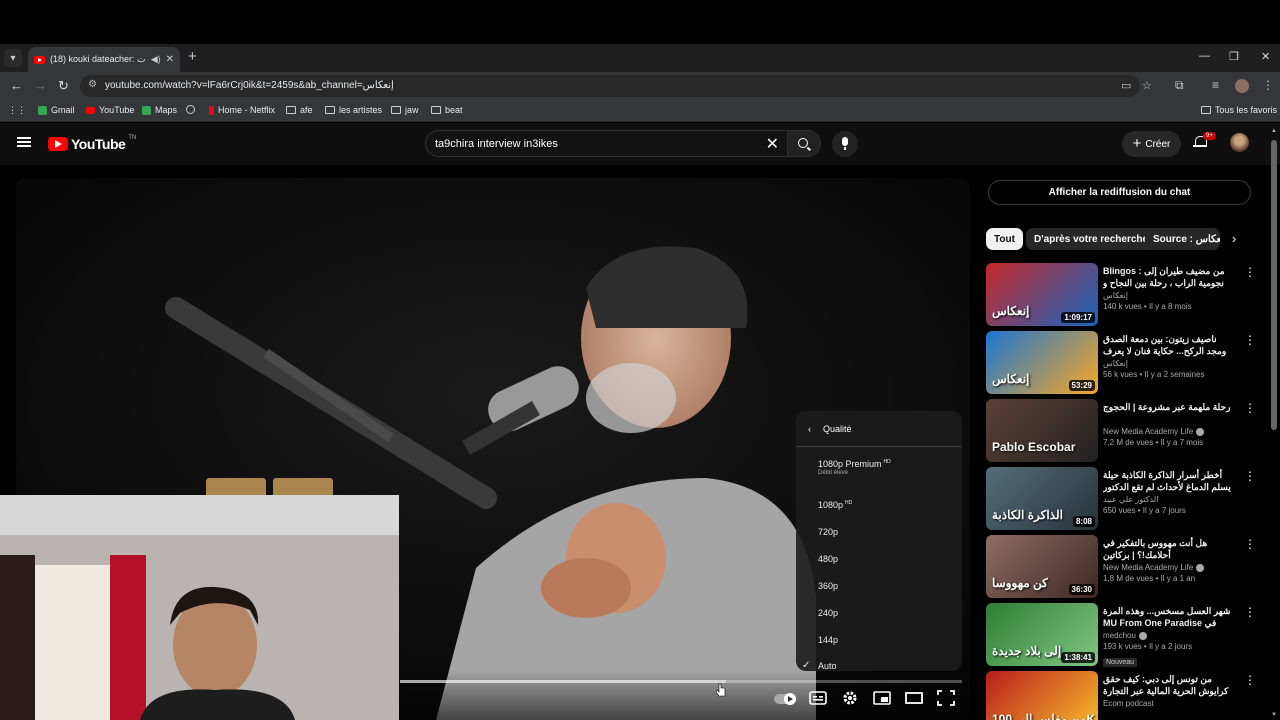 Image resolution: width=1280 pixels, height=720 pixels. What do you see at coordinates (1268, 85) in the screenshot?
I see `browser-menu-icon: ⋮` at bounding box center [1268, 85].